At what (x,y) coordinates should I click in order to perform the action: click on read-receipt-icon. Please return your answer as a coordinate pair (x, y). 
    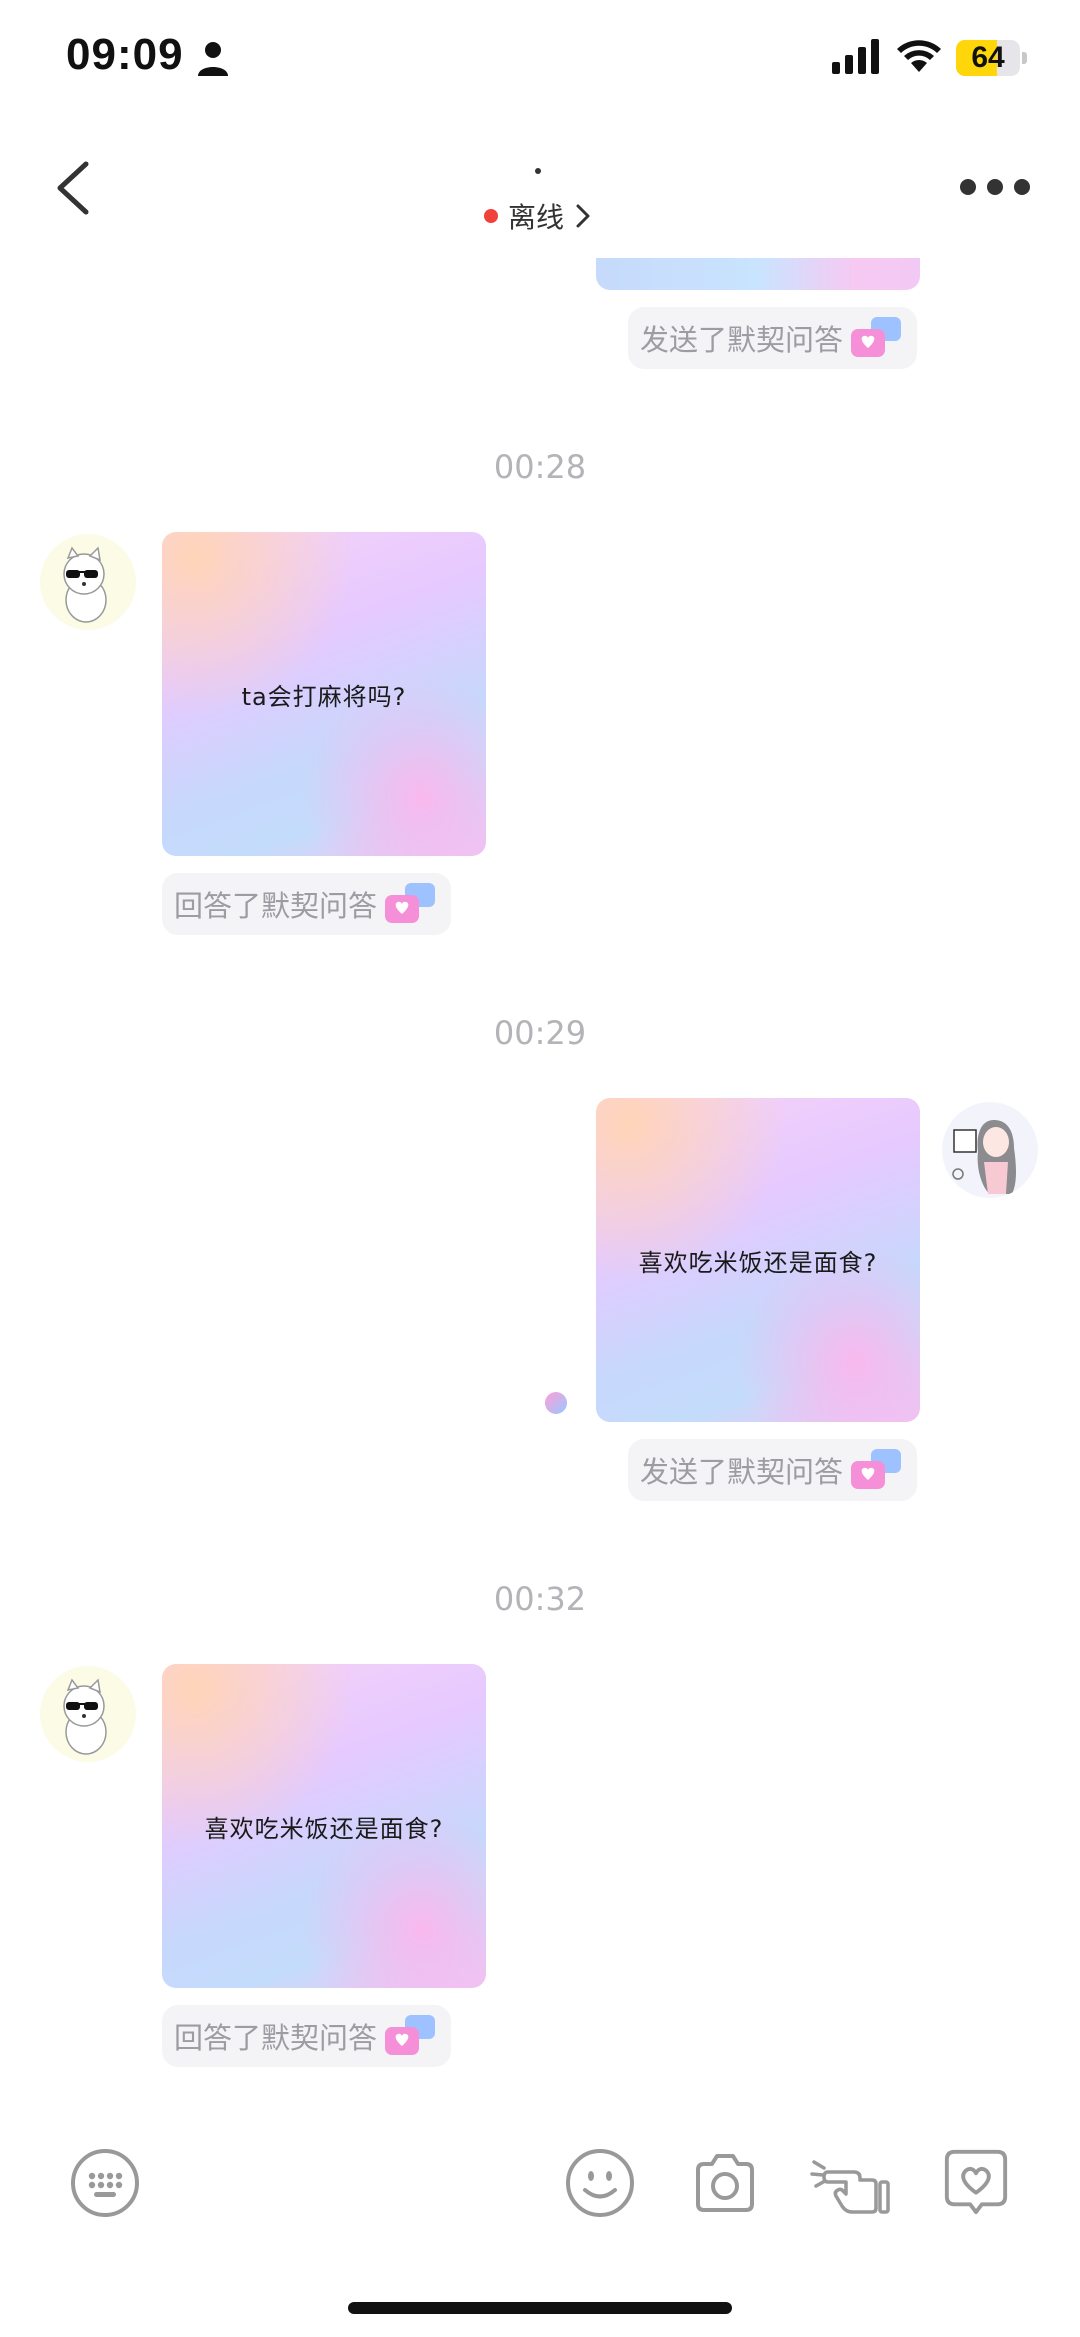
    Looking at the image, I should click on (556, 1403).